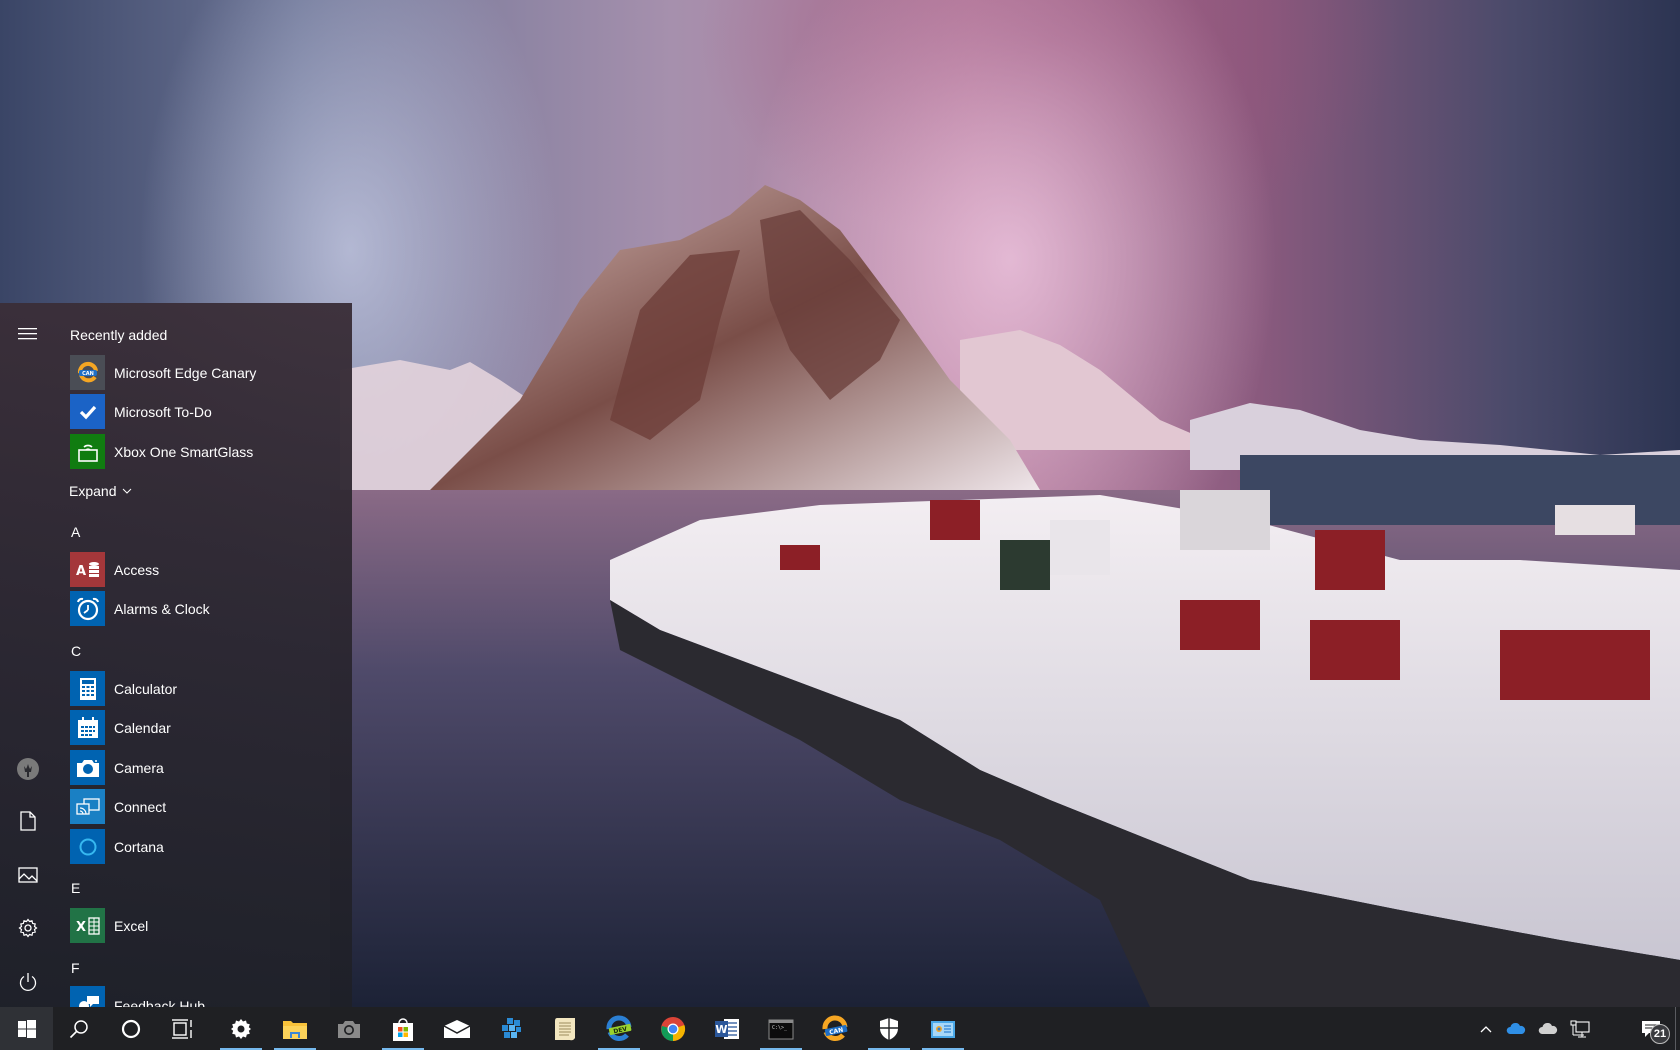 The width and height of the screenshot is (1680, 1050). Describe the element at coordinates (185, 372) in the screenshot. I see `app-label: Microsoft Edge Canary` at that location.